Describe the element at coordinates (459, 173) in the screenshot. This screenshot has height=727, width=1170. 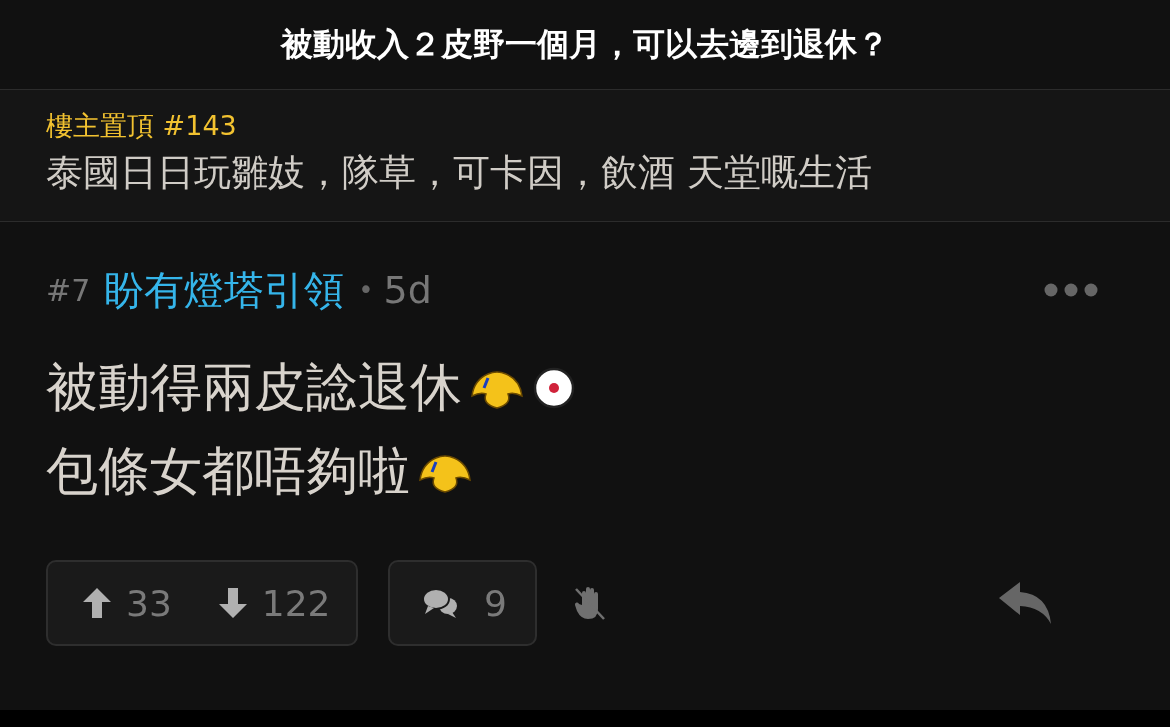
I see `pinned-text: 泰國日日玩雛妓，隊草，可卡因，飲酒 天堂嘅生活` at that location.